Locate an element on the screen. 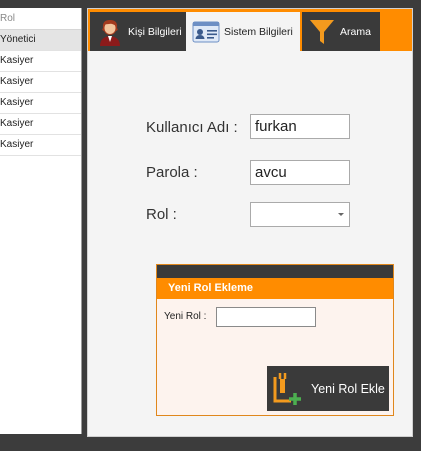  role-list-item: Yönetici is located at coordinates (40, 40).